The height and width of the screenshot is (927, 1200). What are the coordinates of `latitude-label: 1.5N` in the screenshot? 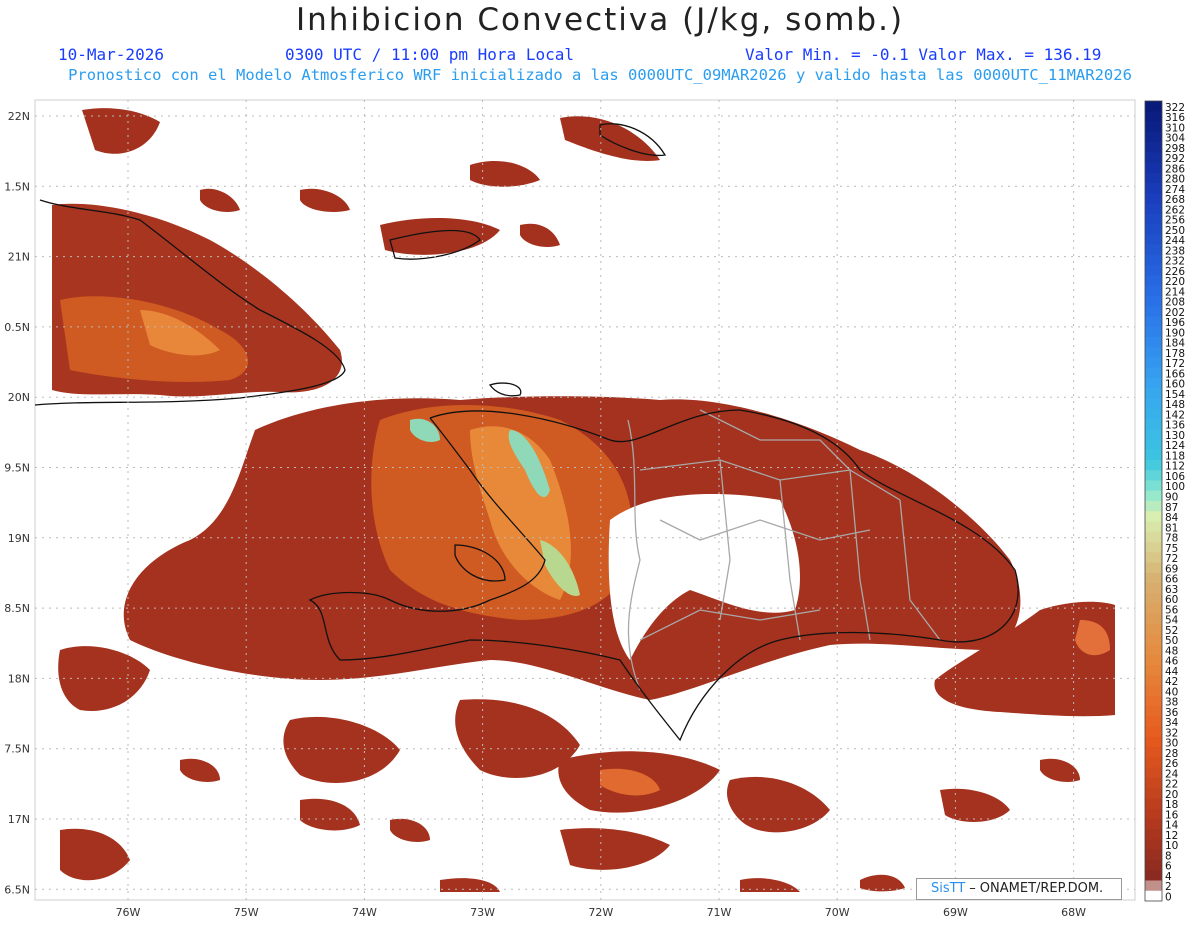 It's located at (17, 186).